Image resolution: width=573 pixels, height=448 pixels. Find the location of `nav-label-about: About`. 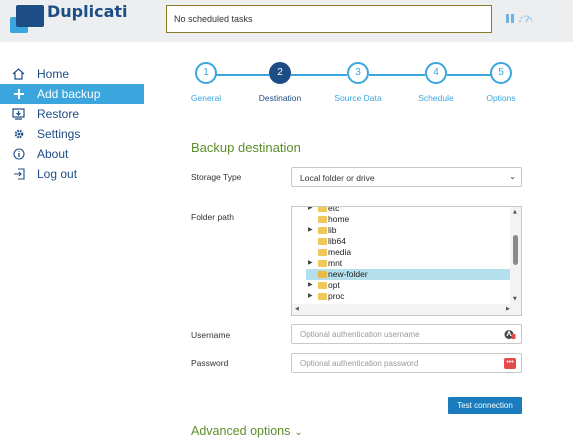

nav-label-about: About is located at coordinates (53, 154).